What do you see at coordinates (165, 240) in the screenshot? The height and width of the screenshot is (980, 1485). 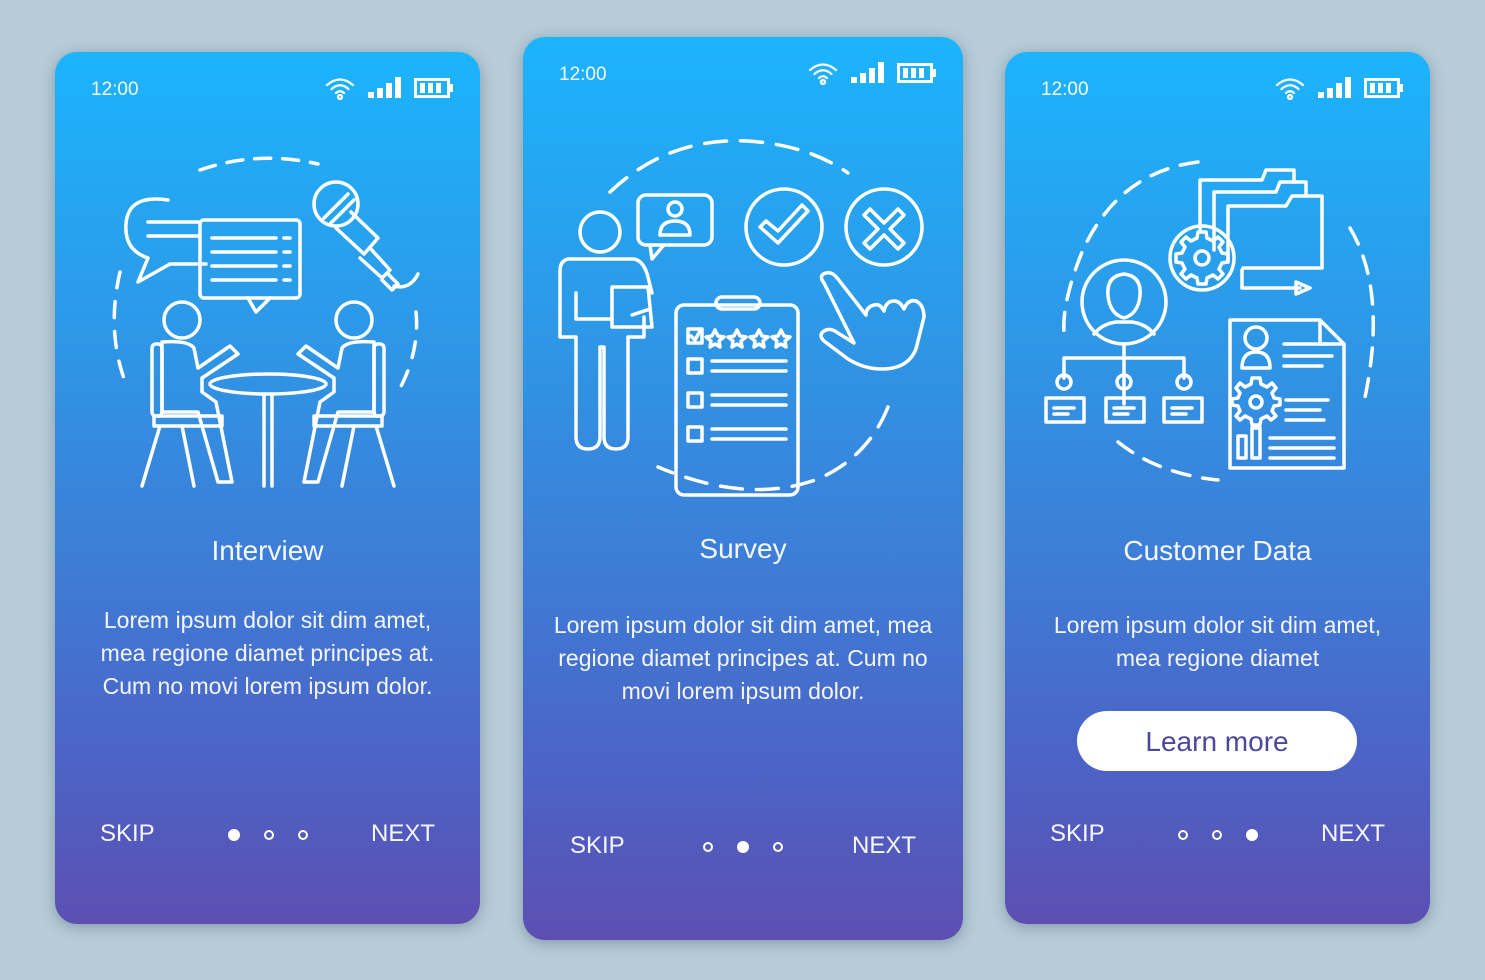 I see `speech-bubble-icon` at bounding box center [165, 240].